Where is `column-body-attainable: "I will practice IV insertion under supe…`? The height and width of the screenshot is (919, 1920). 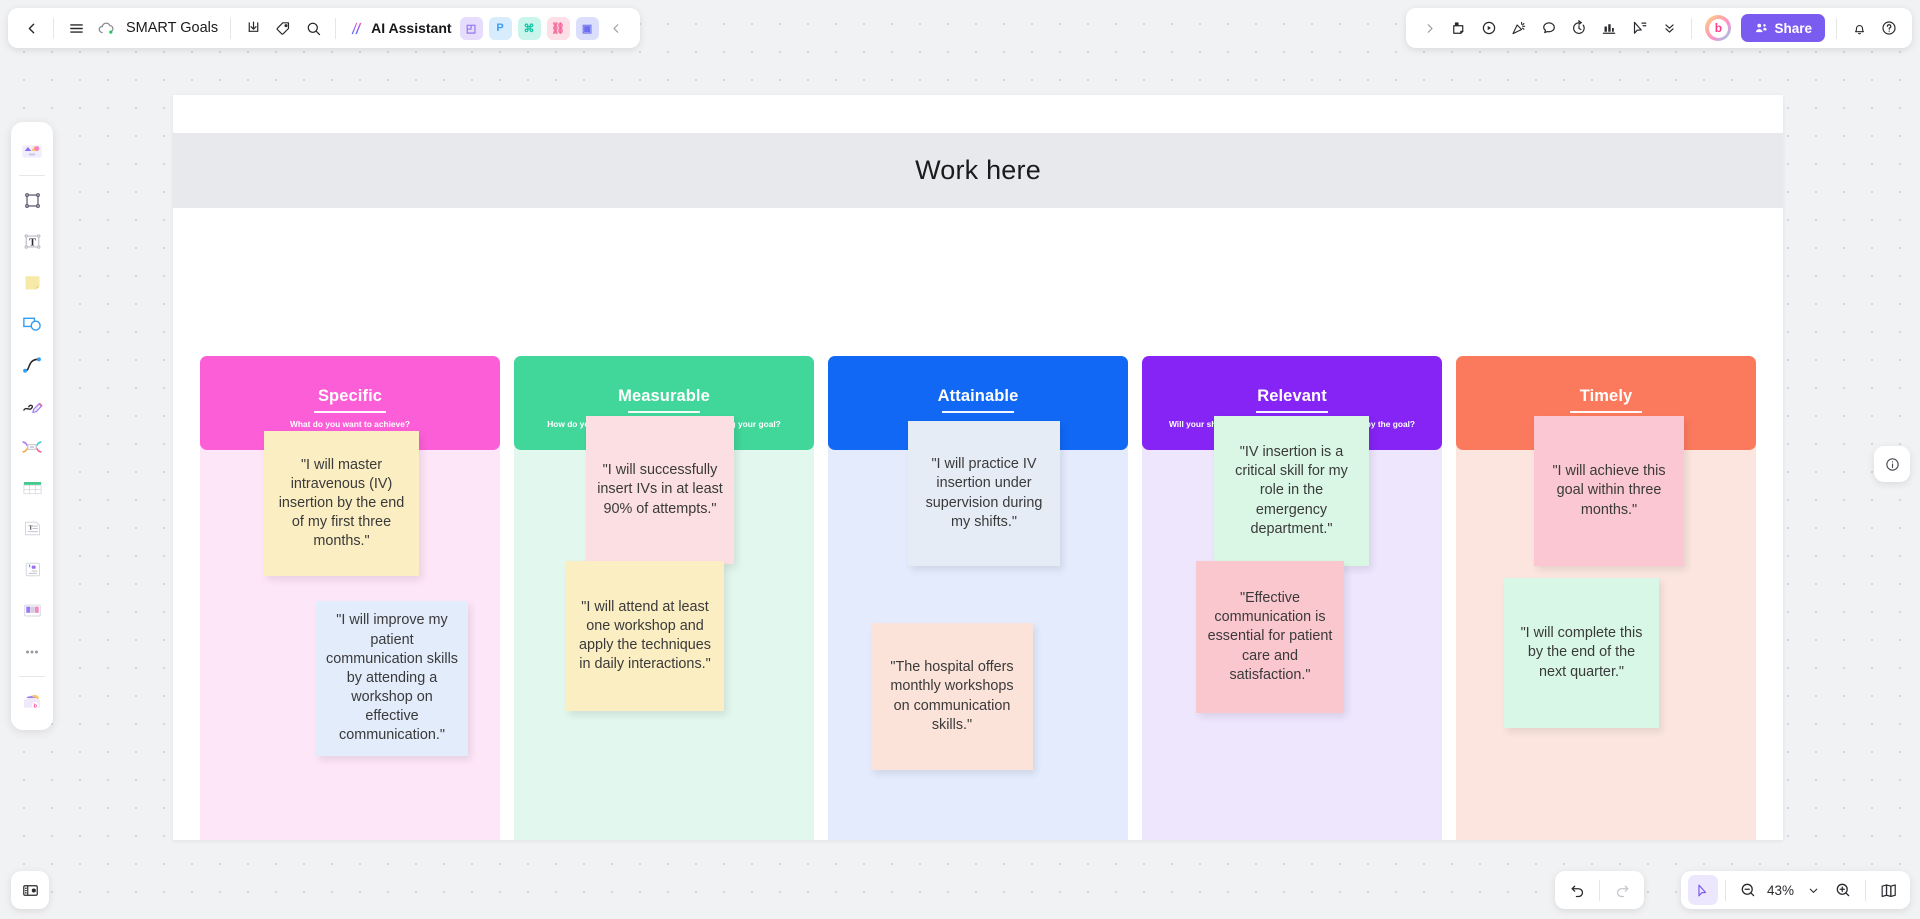 column-body-attainable: "I will practice IV insertion under supe… is located at coordinates (978, 598).